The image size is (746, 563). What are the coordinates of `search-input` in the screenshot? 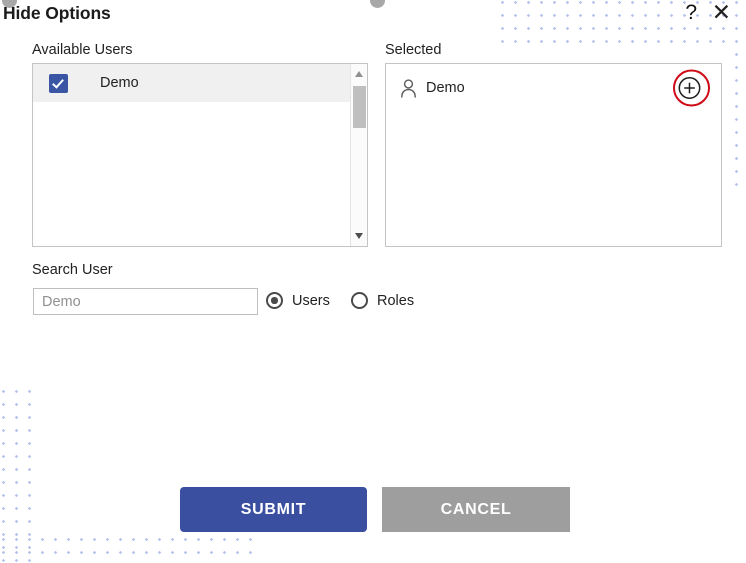 It's located at (145, 301).